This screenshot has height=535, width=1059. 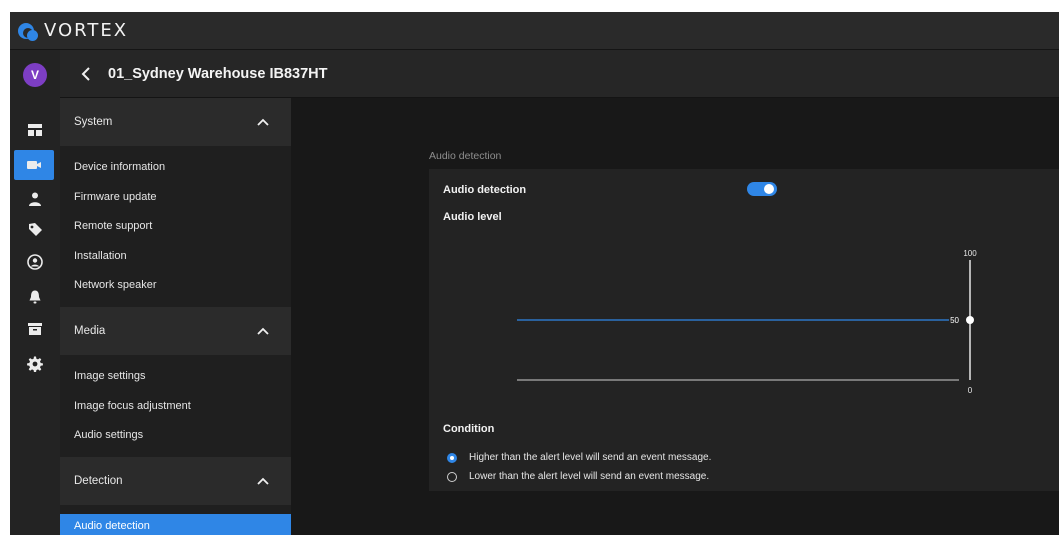 What do you see at coordinates (452, 457) in the screenshot?
I see `radio-selected-icon` at bounding box center [452, 457].